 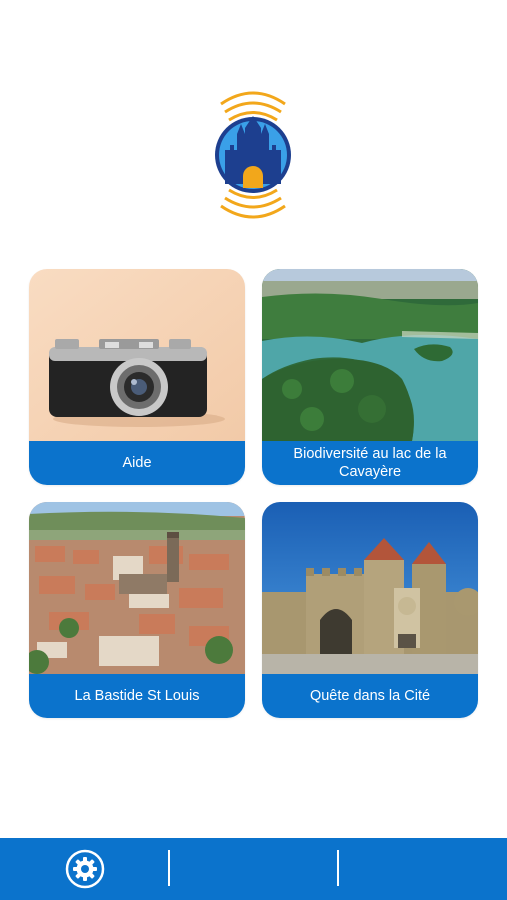 What do you see at coordinates (137, 696) in the screenshot?
I see `card-label: La Bastide St Louis` at bounding box center [137, 696].